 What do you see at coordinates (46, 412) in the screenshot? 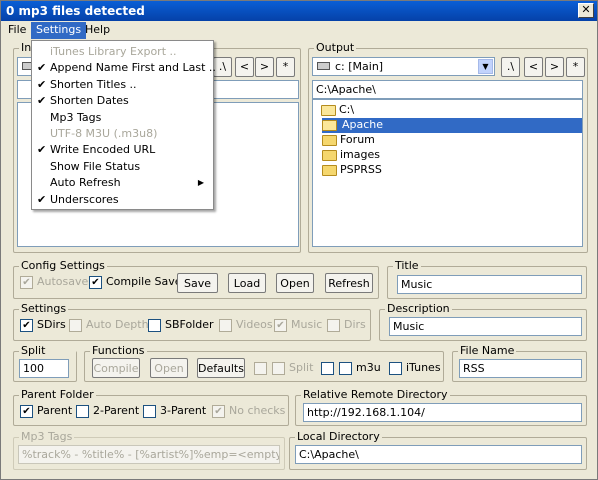
I see `parent-checkbox: ✔ Parent` at bounding box center [46, 412].